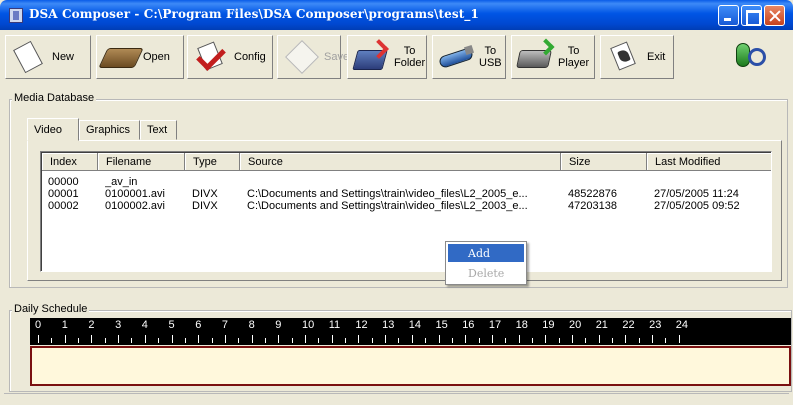  Describe the element at coordinates (592, 194) in the screenshot. I see `cell-size: 48522876` at that location.